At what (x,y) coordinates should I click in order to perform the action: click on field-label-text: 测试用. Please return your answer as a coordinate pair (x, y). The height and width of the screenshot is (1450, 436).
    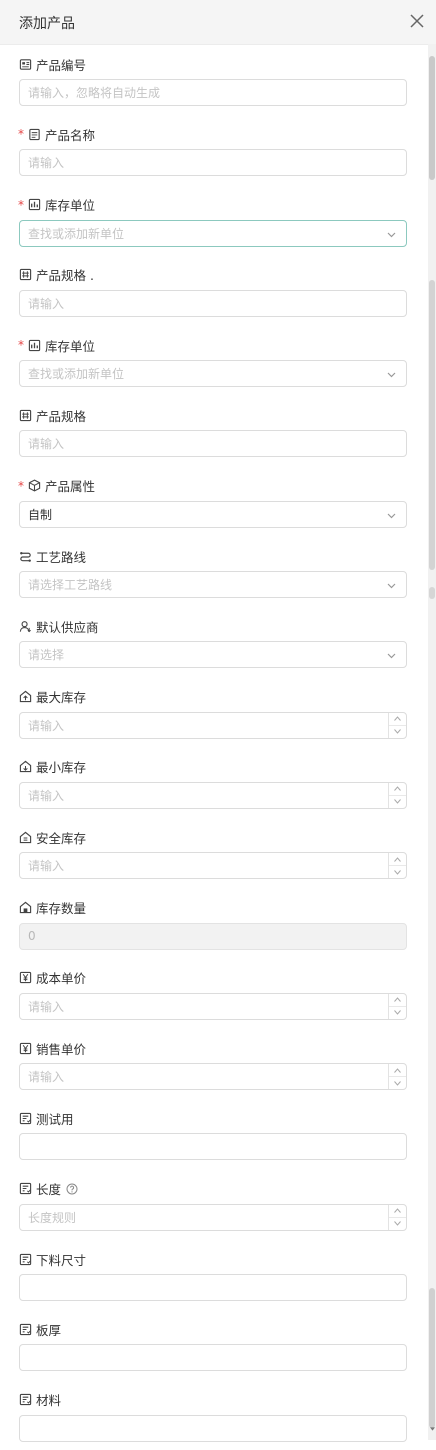
    Looking at the image, I should click on (55, 1119).